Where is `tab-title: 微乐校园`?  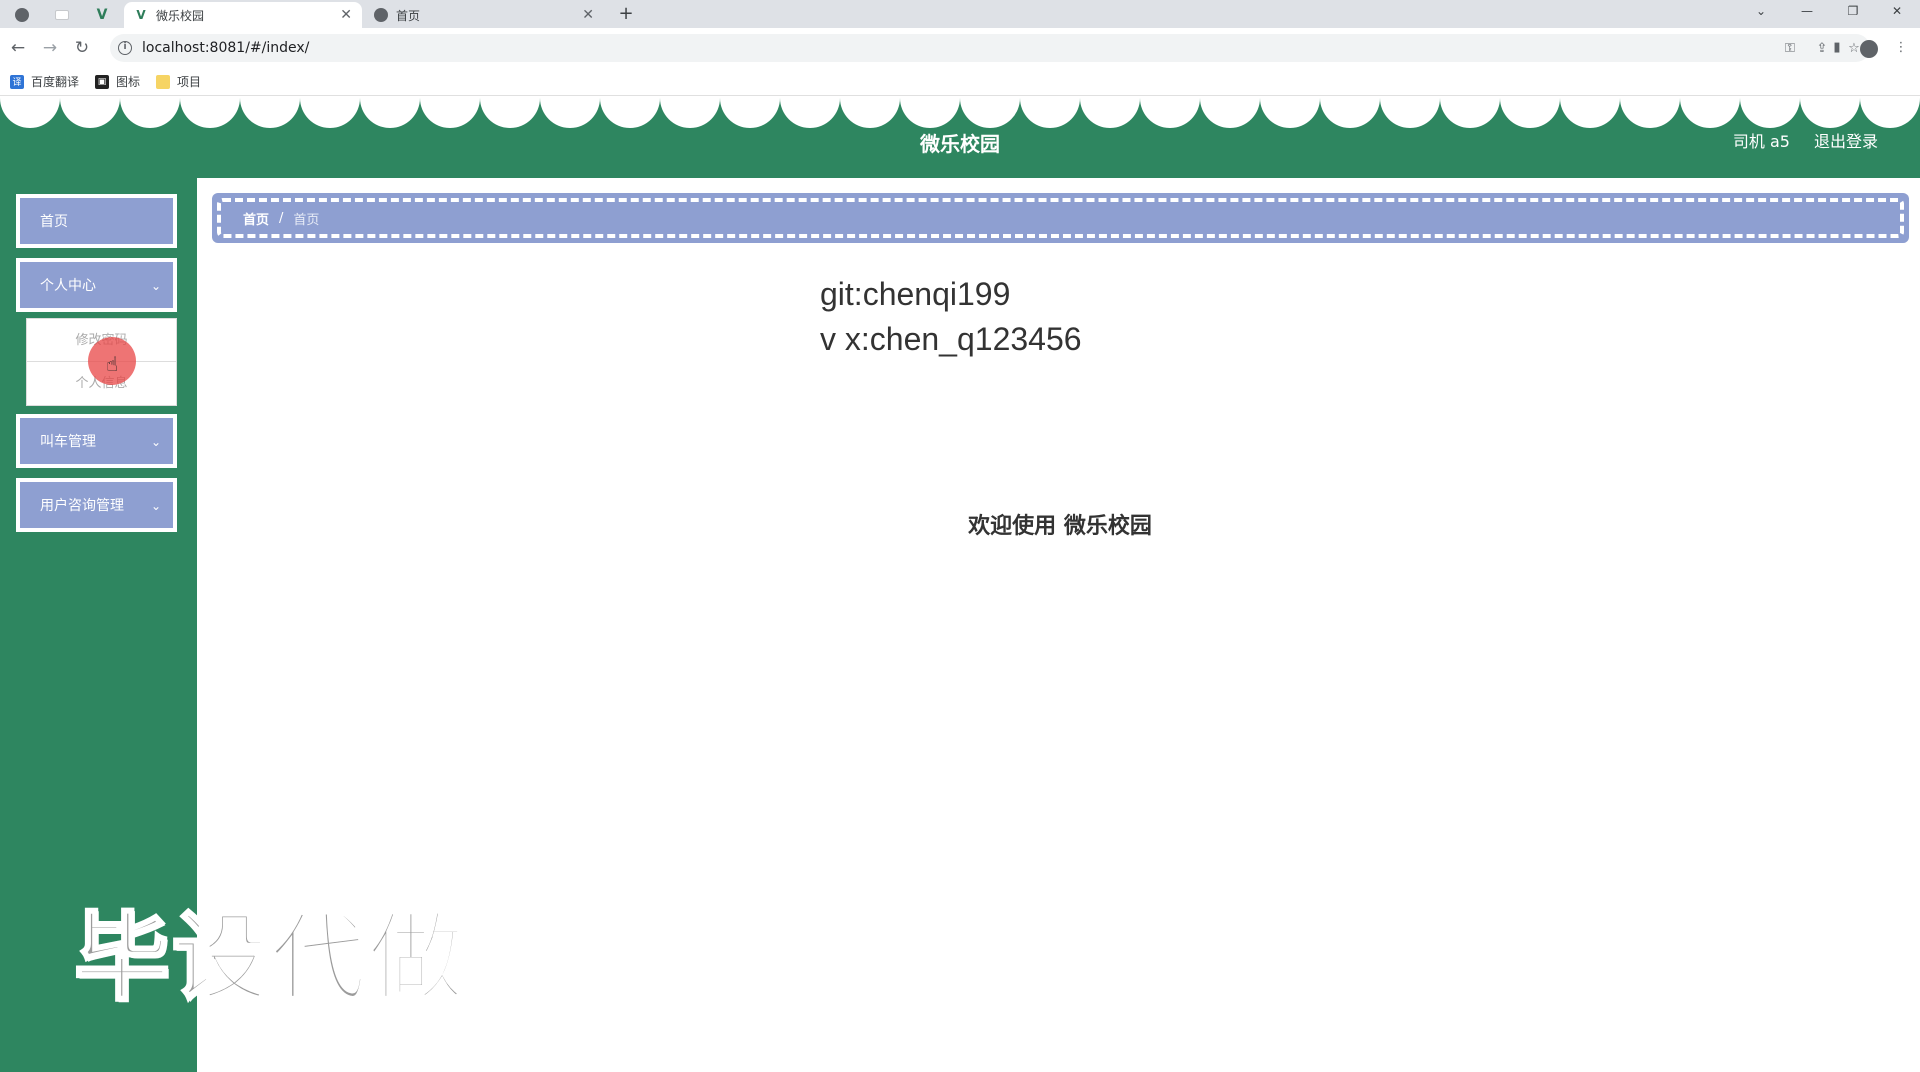 tab-title: 微乐校园 is located at coordinates (180, 15).